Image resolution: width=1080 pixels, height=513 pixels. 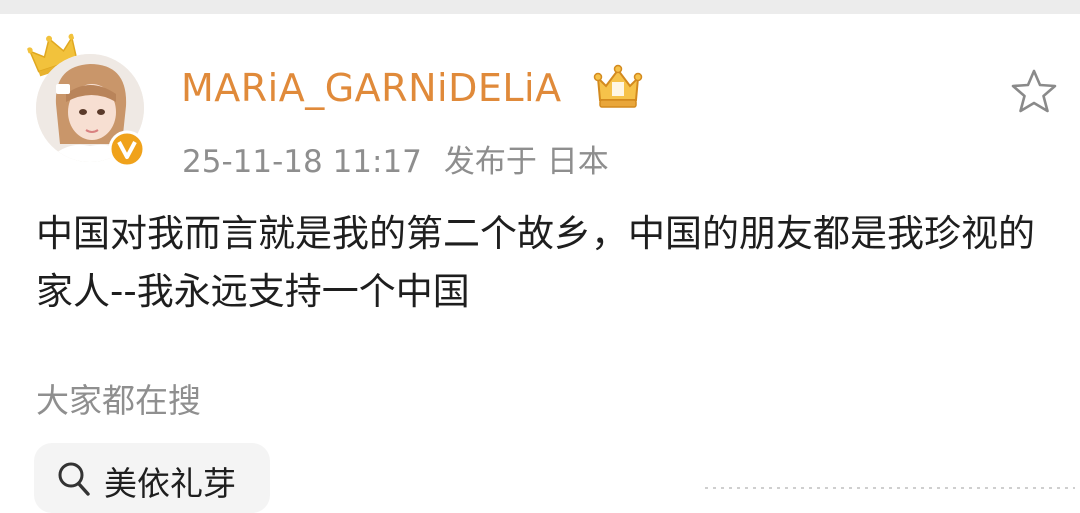 What do you see at coordinates (371, 88) in the screenshot?
I see `username: MARiA_GARNiDELiA` at bounding box center [371, 88].